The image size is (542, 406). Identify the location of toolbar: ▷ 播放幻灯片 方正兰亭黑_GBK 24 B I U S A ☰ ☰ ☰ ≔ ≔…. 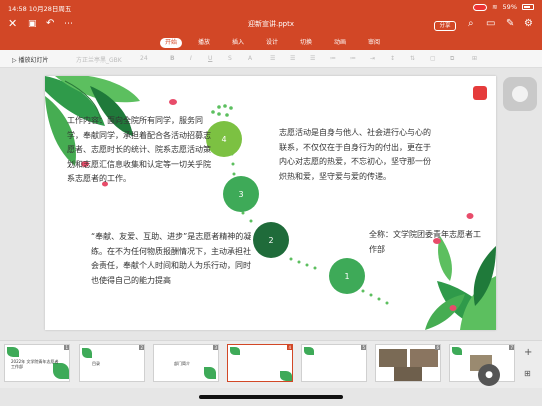
(271, 59).